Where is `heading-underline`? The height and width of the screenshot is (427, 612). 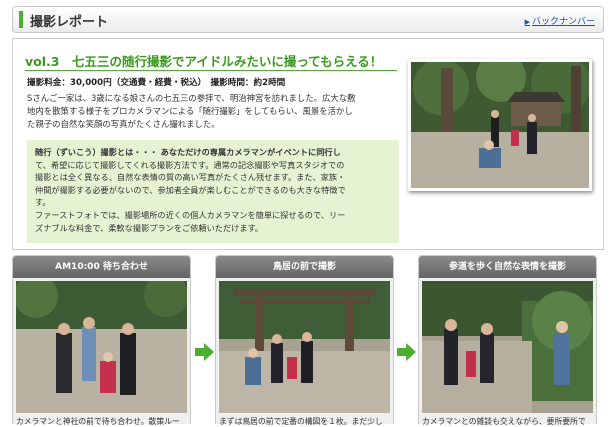
heading-underline is located at coordinates (211, 70).